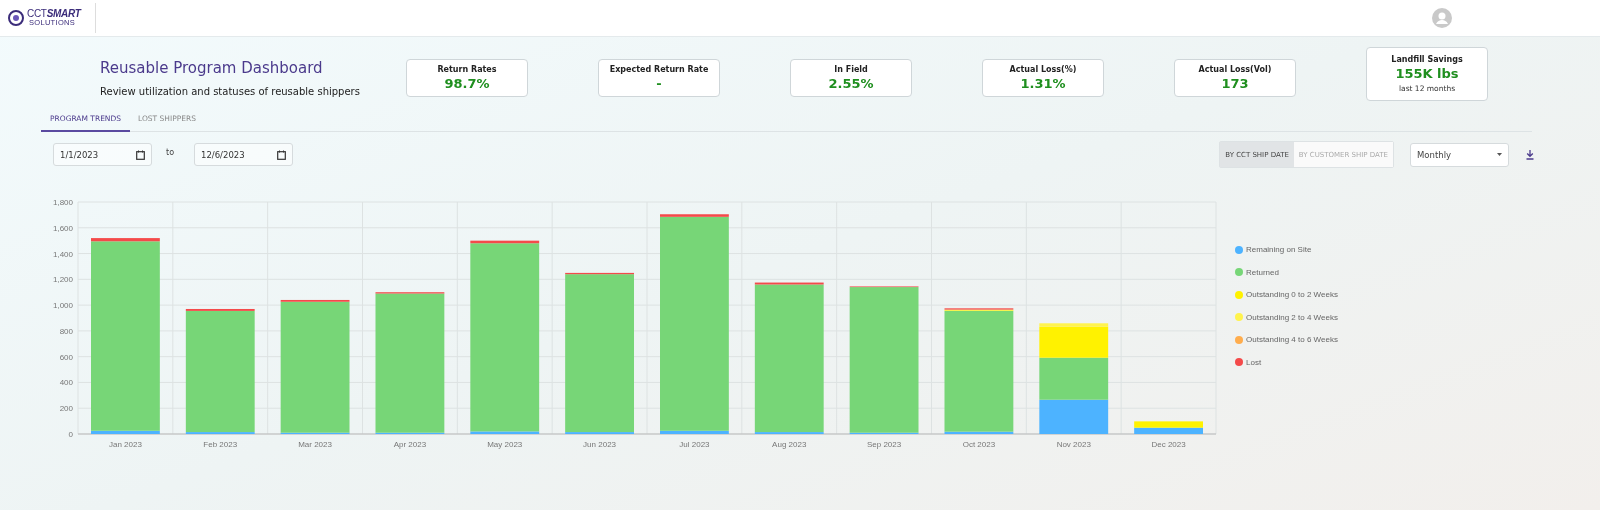 The height and width of the screenshot is (510, 1600). Describe the element at coordinates (1427, 59) in the screenshot. I see `kpi-label: Landfill Savings` at that location.